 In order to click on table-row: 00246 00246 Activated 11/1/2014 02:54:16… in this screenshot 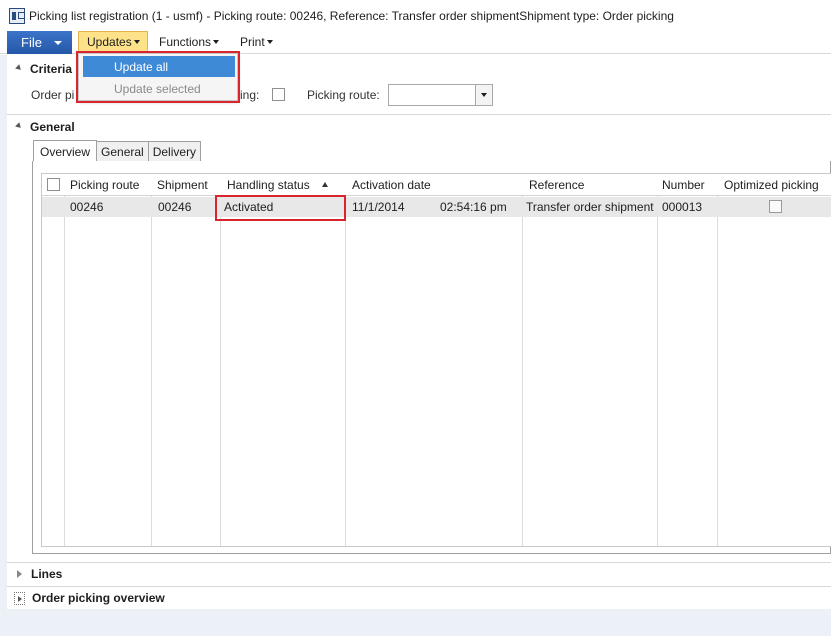, I will do `click(436, 207)`.